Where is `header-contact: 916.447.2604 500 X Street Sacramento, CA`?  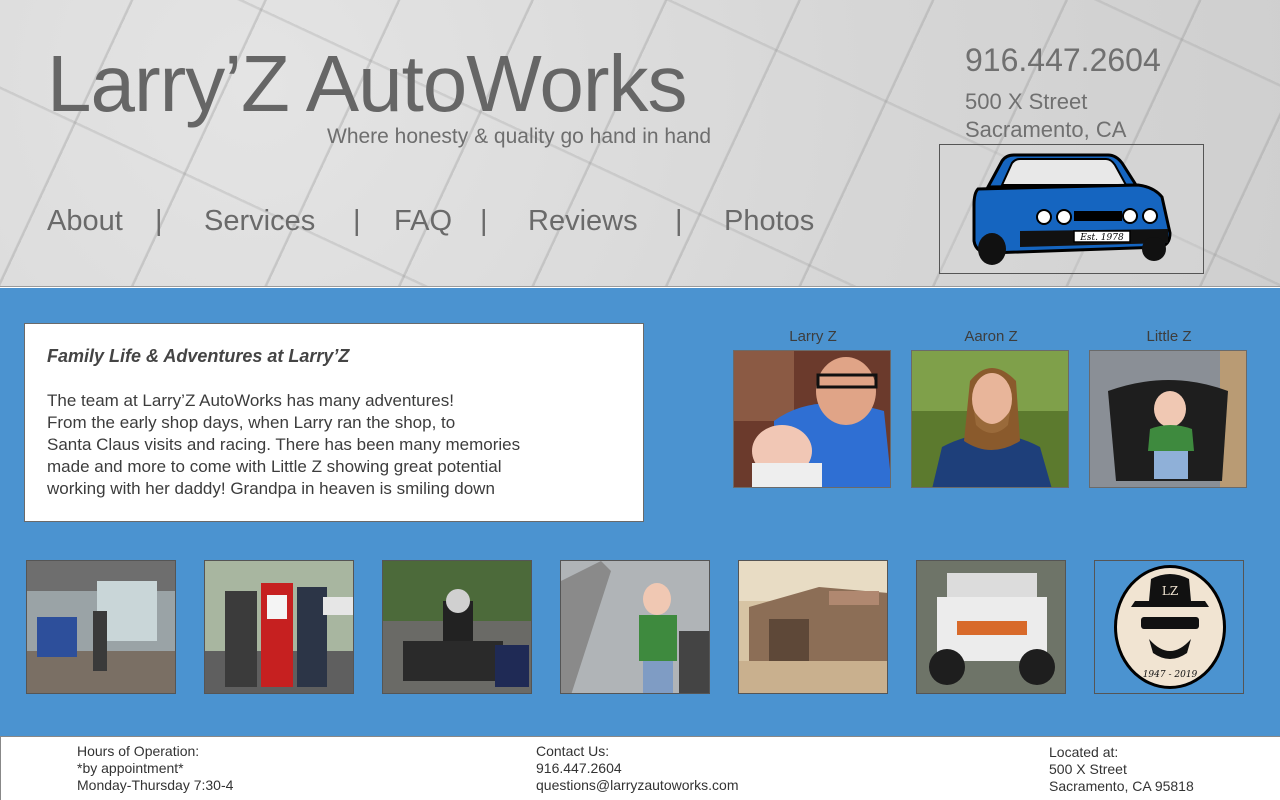
header-contact: 916.447.2604 500 X Street Sacramento, CA is located at coordinates (1063, 92).